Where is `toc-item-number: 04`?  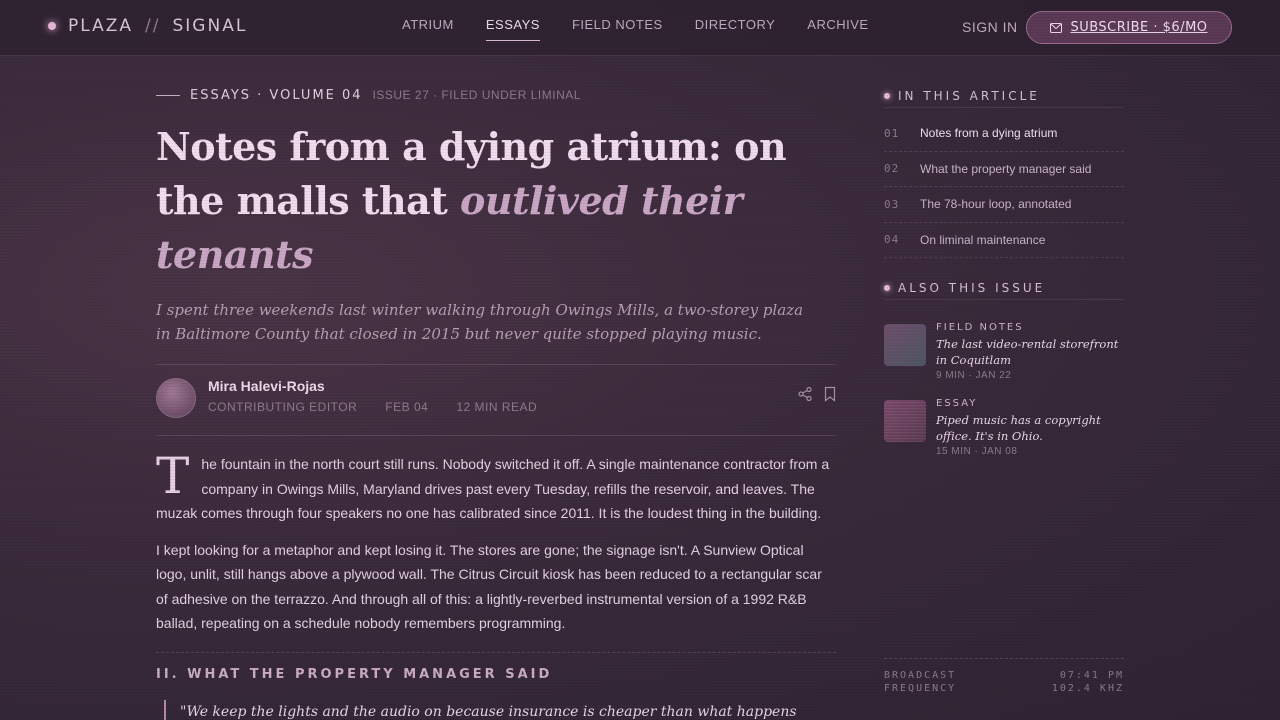 toc-item-number: 04 is located at coordinates (892, 240).